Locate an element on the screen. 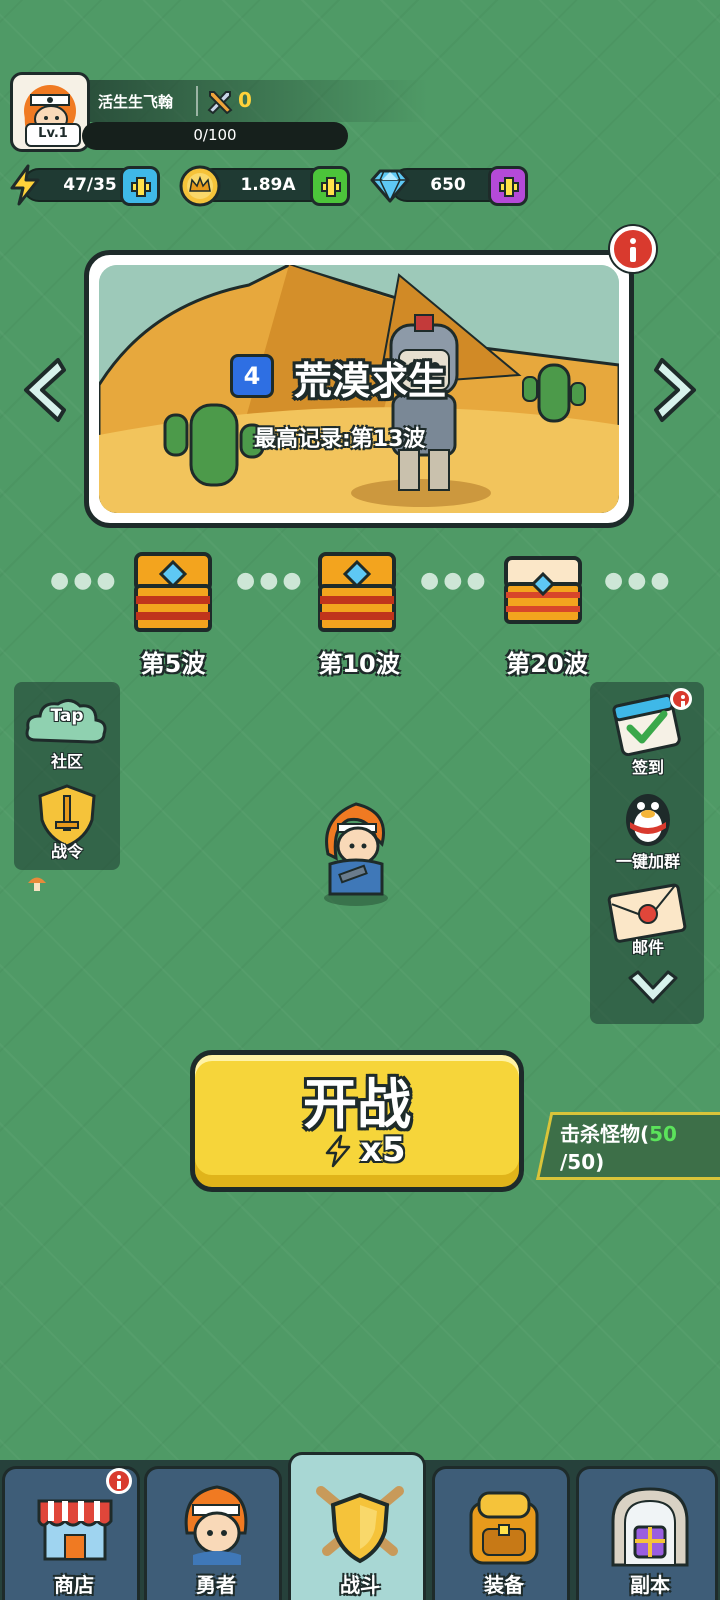  quest-text: 击杀怪物(50 /50) is located at coordinates (618, 1148).